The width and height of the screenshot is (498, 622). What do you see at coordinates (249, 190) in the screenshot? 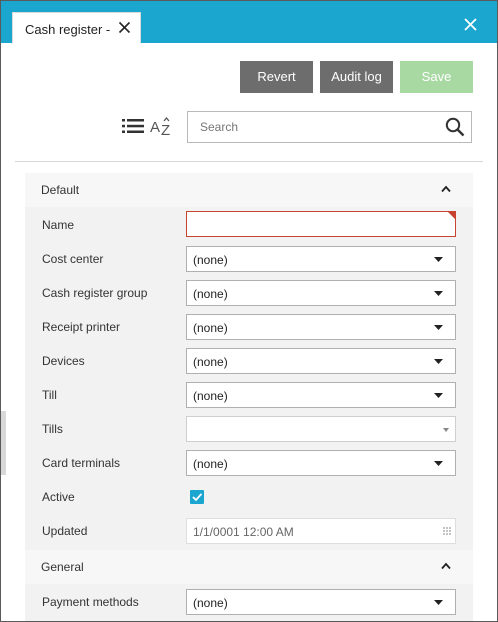
I see `section-header-default: Default` at bounding box center [249, 190].